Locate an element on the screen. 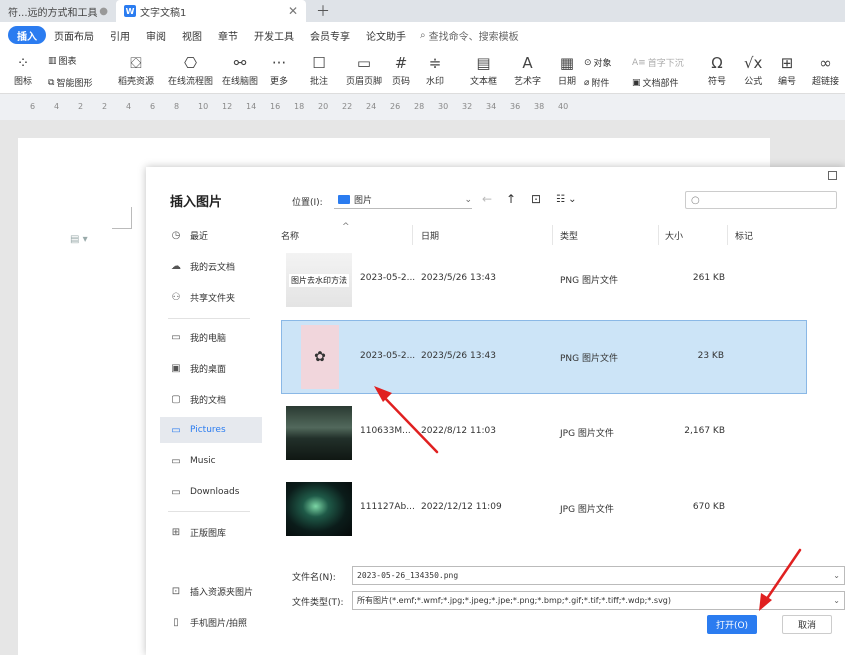  flowchart-button: ⎔ 在线流程图 is located at coordinates (190, 69).